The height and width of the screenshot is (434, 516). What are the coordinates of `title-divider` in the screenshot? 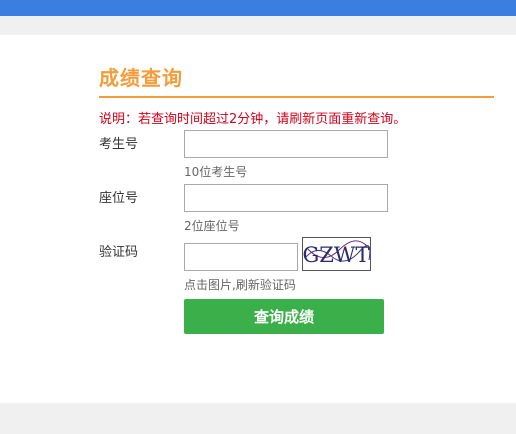 It's located at (296, 97).